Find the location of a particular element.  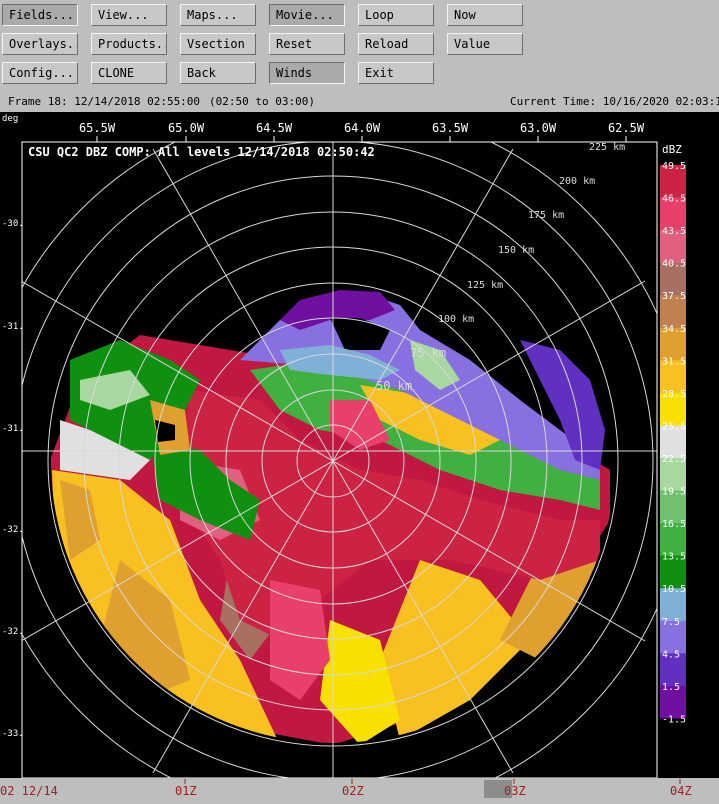

colorscale-label: 4.5 is located at coordinates (671, 654).